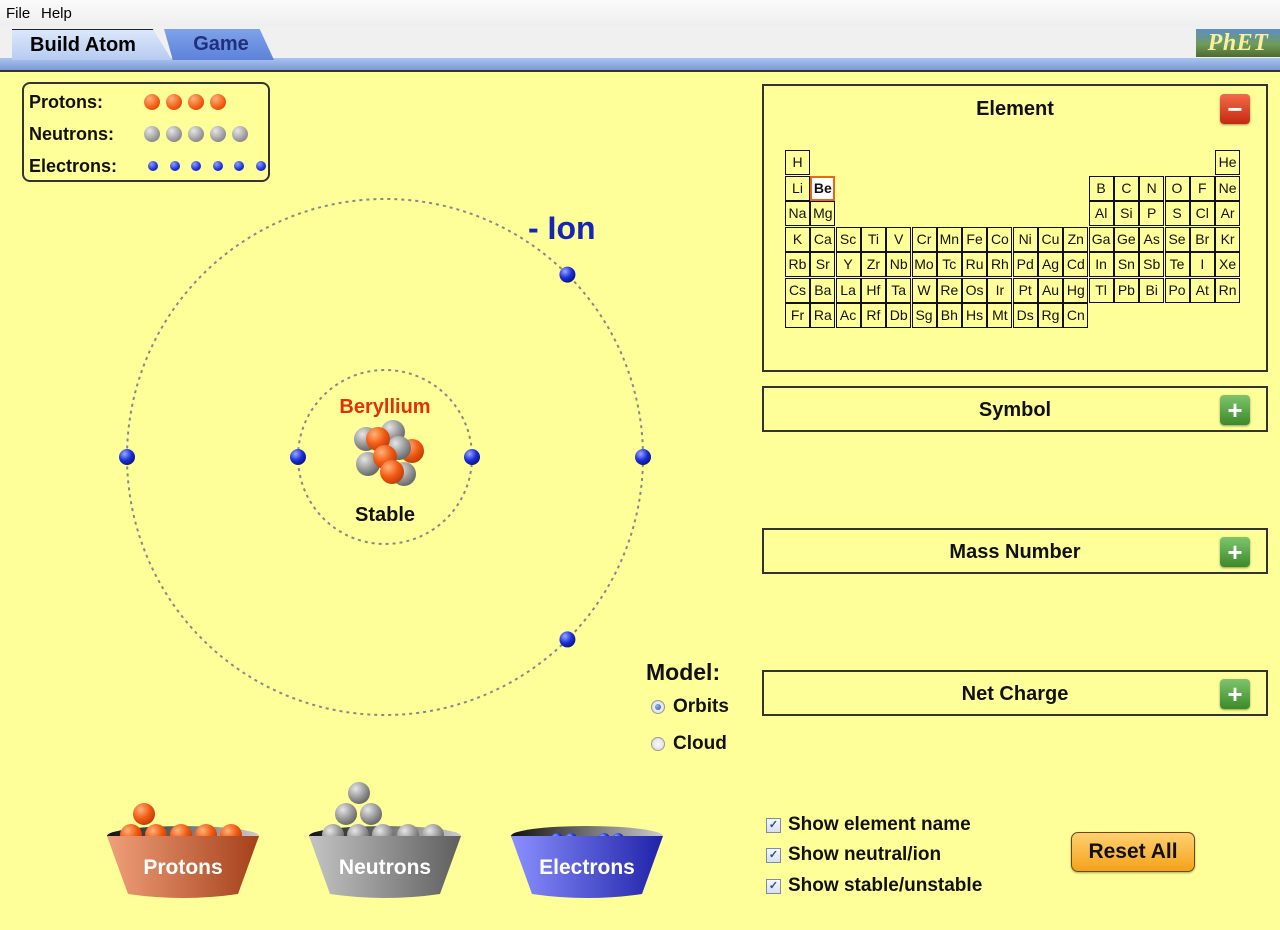 The height and width of the screenshot is (930, 1280). I want to click on element-cell-xe: Xe, so click(1228, 264).